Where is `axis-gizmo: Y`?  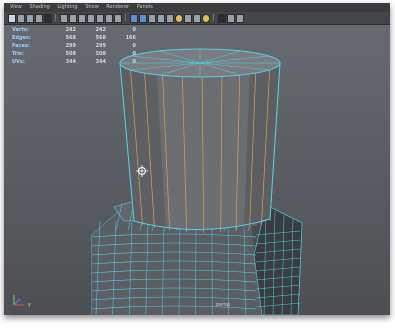 axis-gizmo: Y is located at coordinates (21, 301).